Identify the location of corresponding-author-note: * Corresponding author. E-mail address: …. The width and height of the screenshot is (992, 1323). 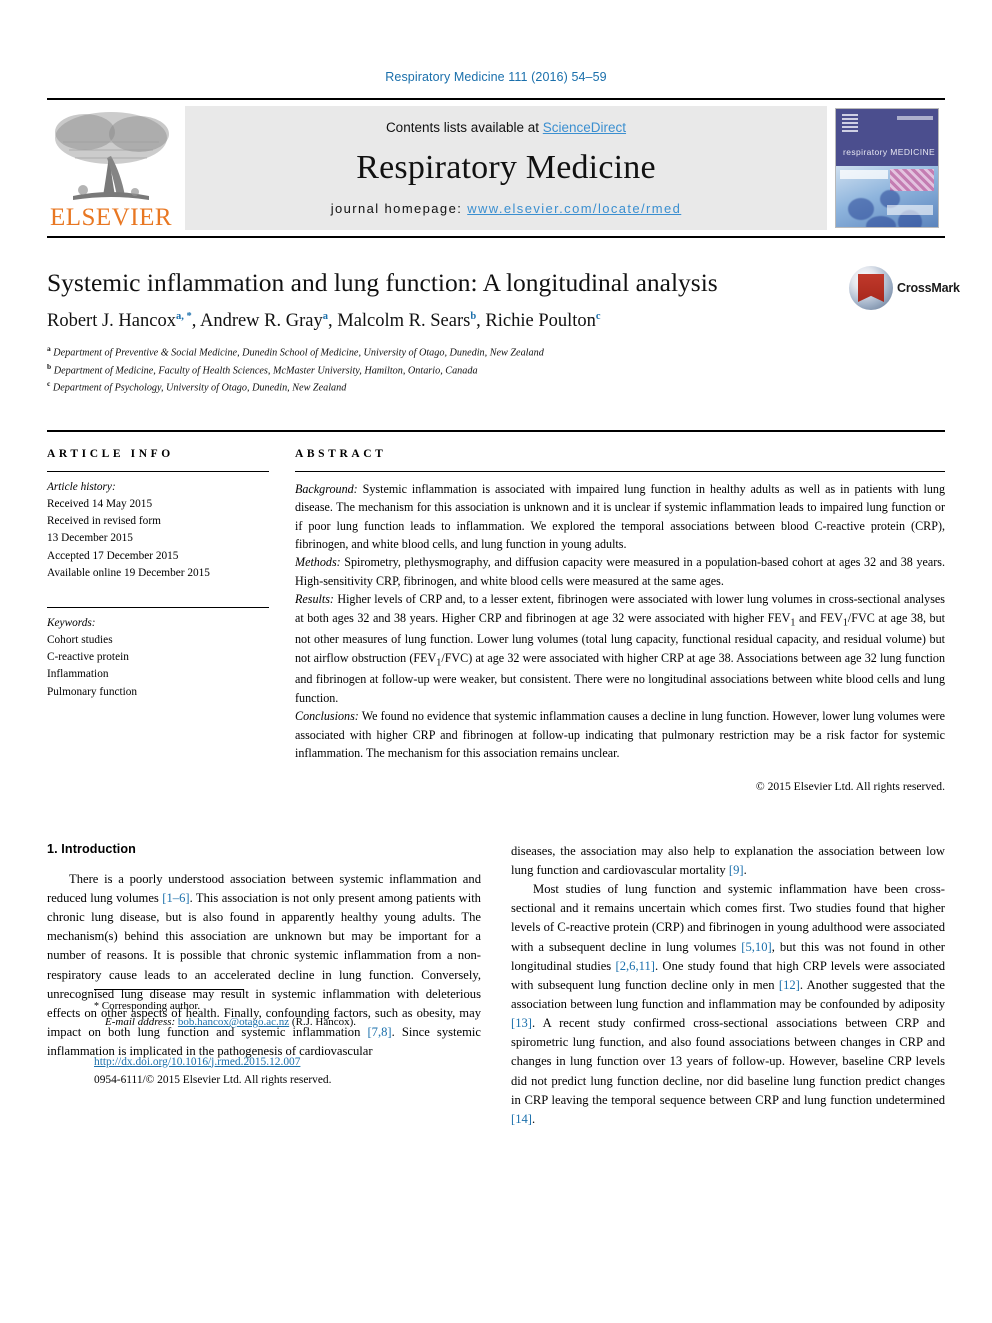
(310, 1014).